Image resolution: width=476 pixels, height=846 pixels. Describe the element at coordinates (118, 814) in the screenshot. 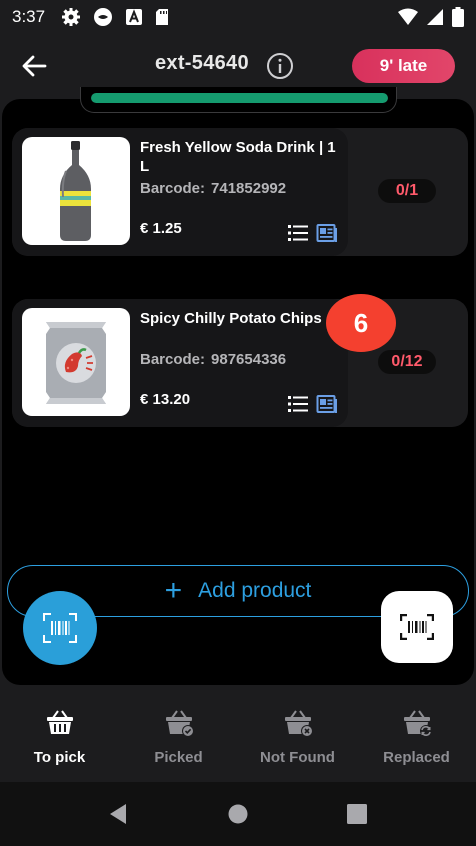

I see `back-triangle-icon` at that location.